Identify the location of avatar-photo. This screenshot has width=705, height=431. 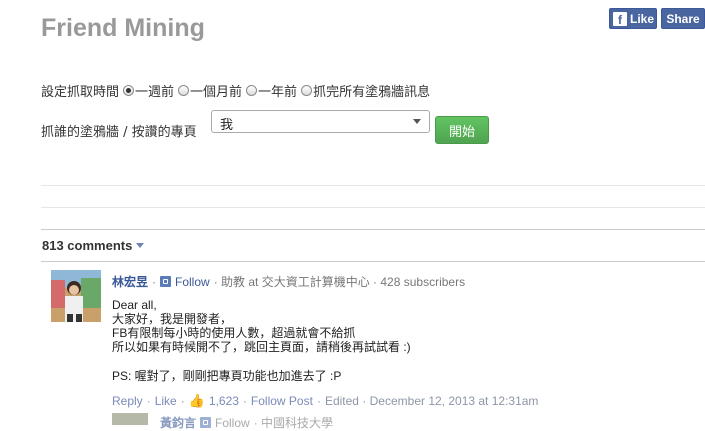
(76, 296).